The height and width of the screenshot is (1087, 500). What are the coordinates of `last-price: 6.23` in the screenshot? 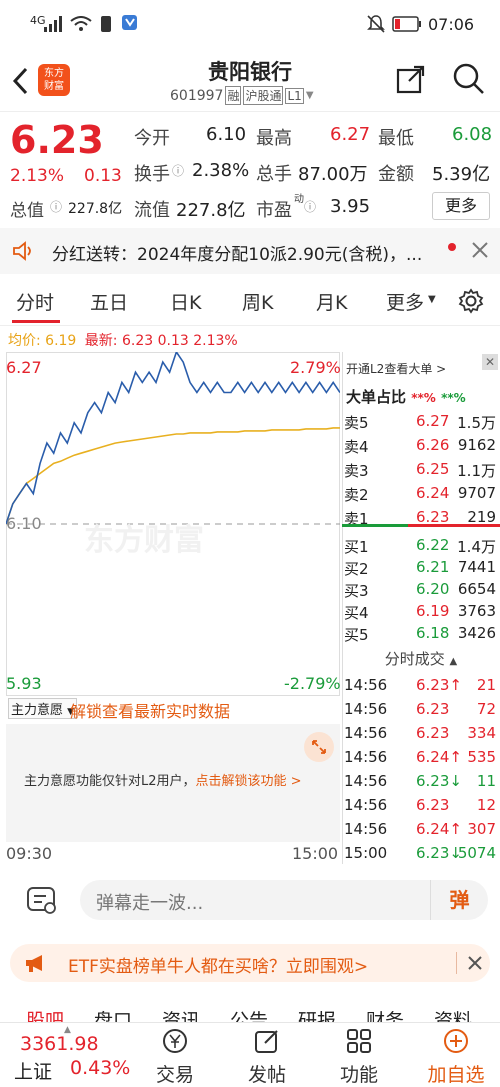 It's located at (57, 140).